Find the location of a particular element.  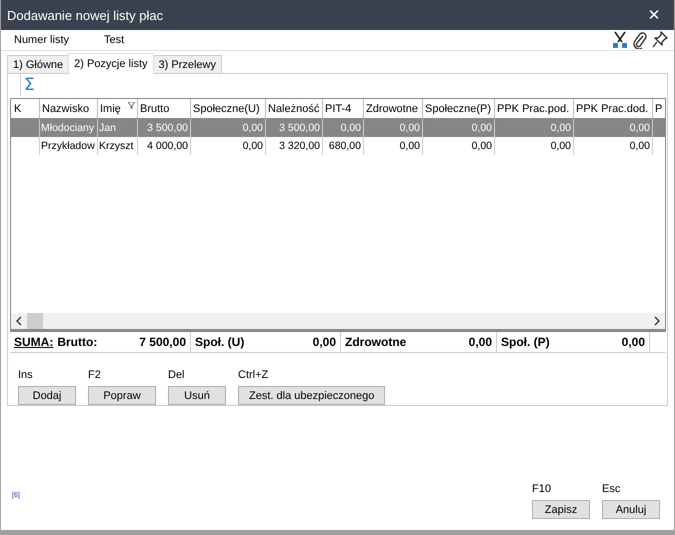

close-button: ✕ is located at coordinates (654, 15).